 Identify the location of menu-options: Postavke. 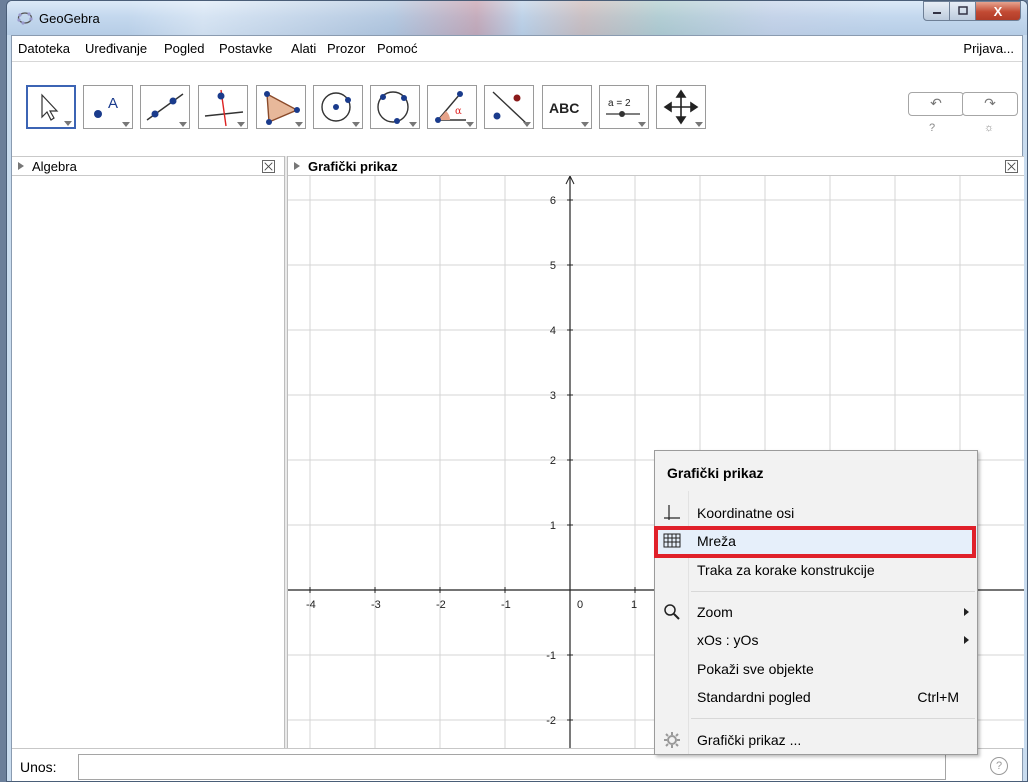
(245, 48).